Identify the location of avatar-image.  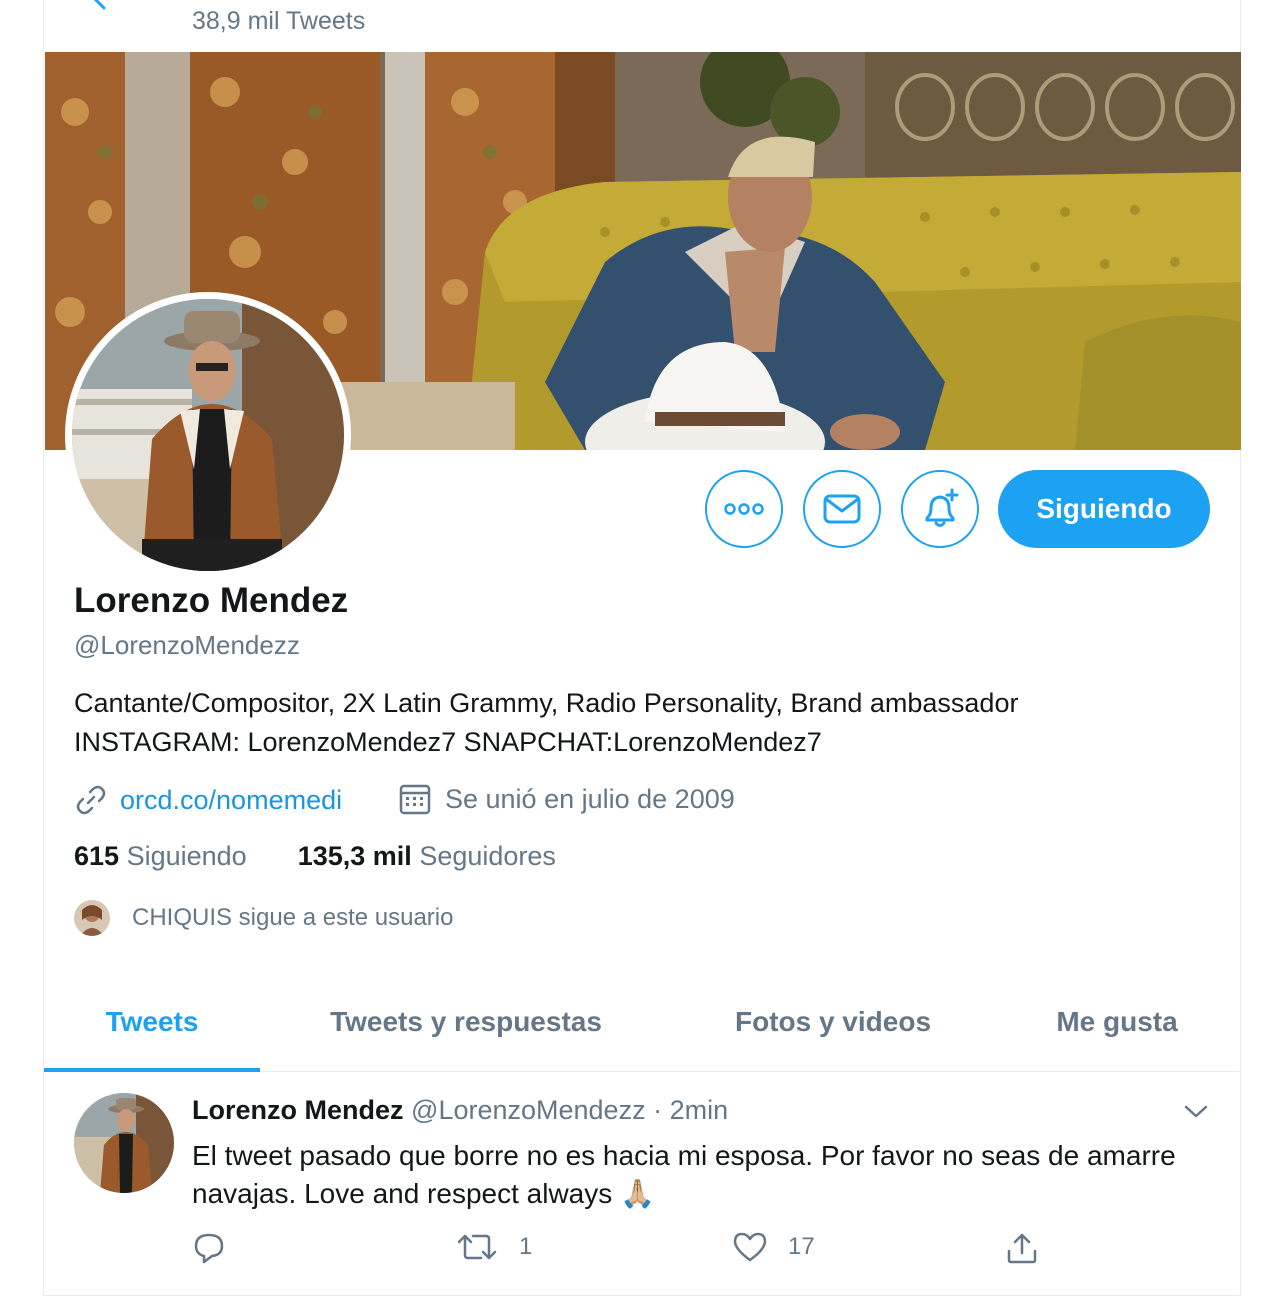
(208, 435).